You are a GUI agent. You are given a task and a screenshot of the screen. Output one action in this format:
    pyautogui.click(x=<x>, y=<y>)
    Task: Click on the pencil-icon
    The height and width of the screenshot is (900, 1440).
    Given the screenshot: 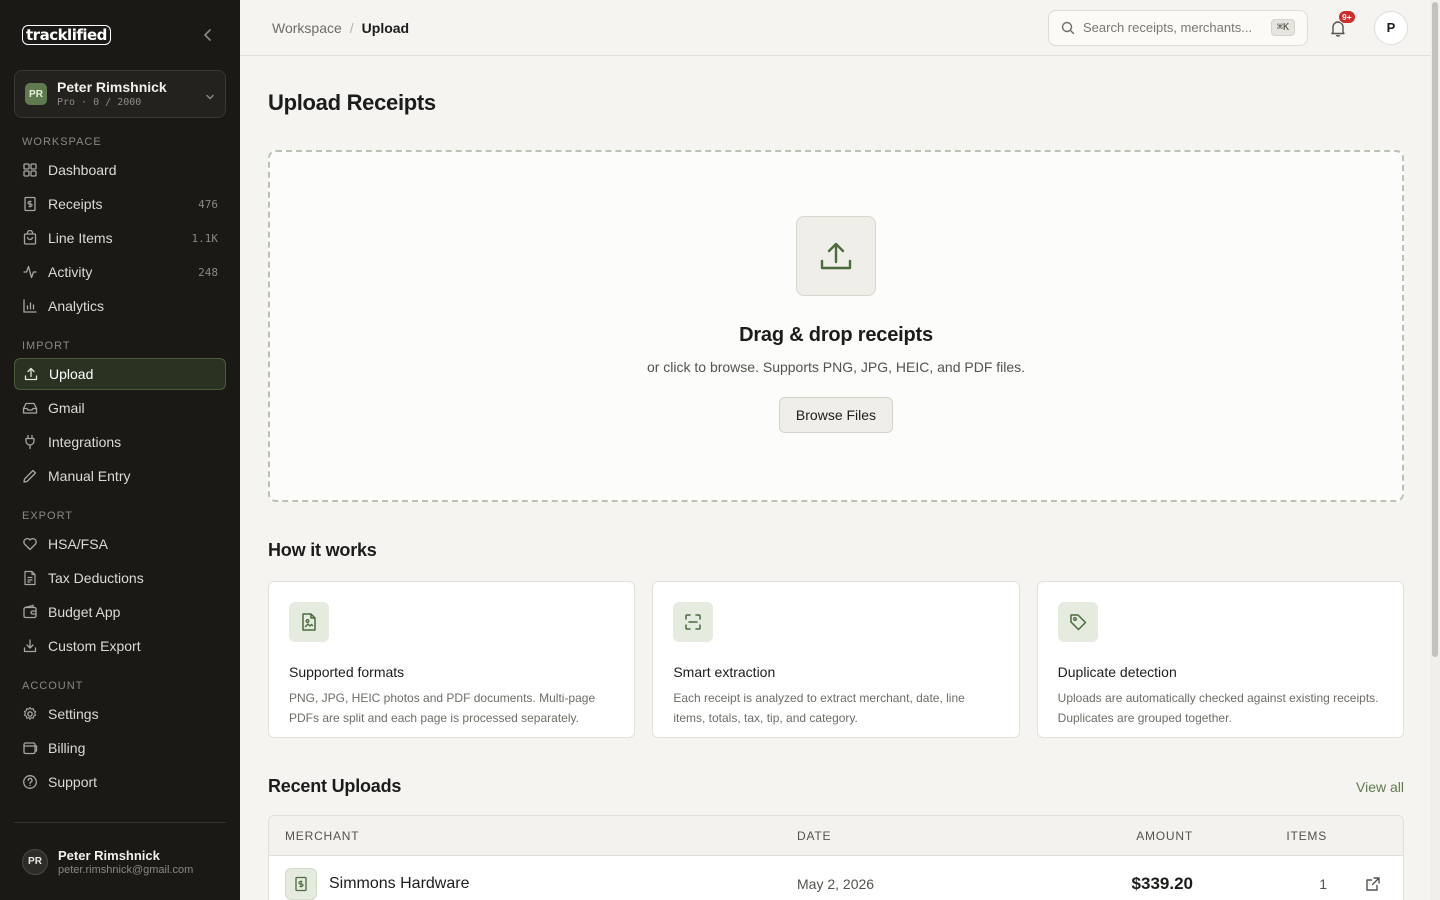 What is the action you would take?
    pyautogui.click(x=30, y=476)
    